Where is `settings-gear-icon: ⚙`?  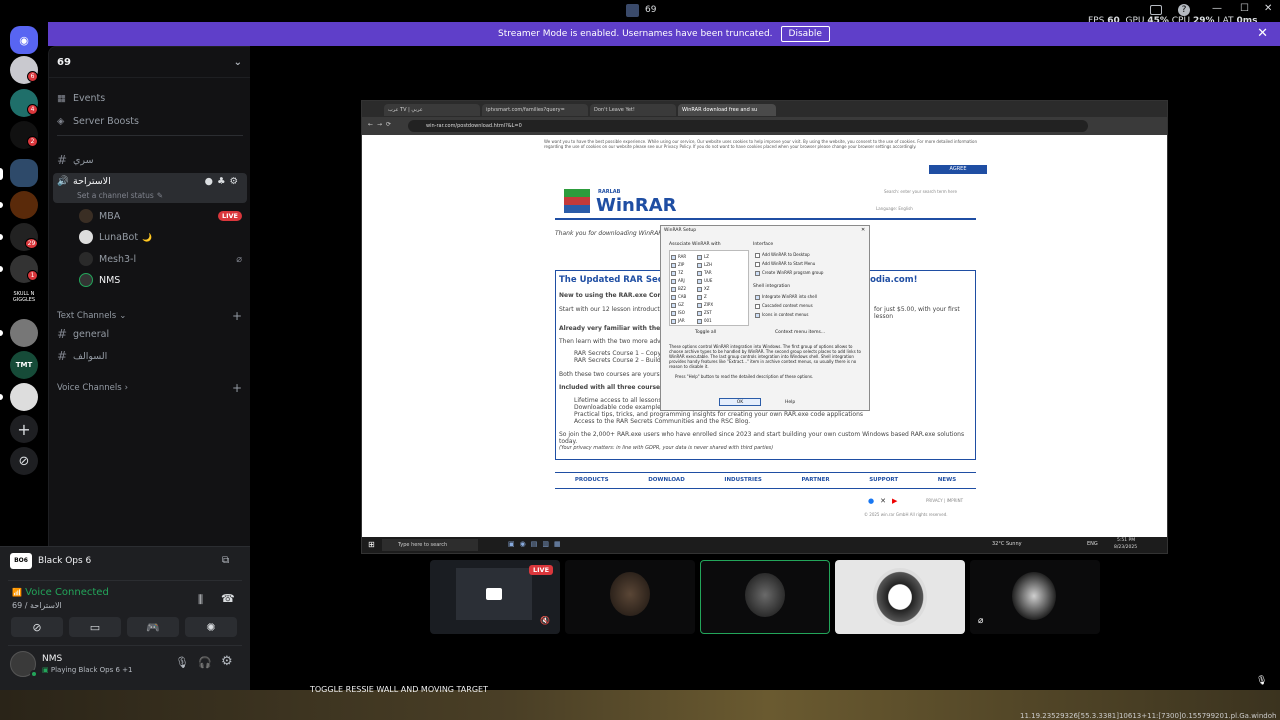
settings-gear-icon: ⚙ is located at coordinates (227, 661).